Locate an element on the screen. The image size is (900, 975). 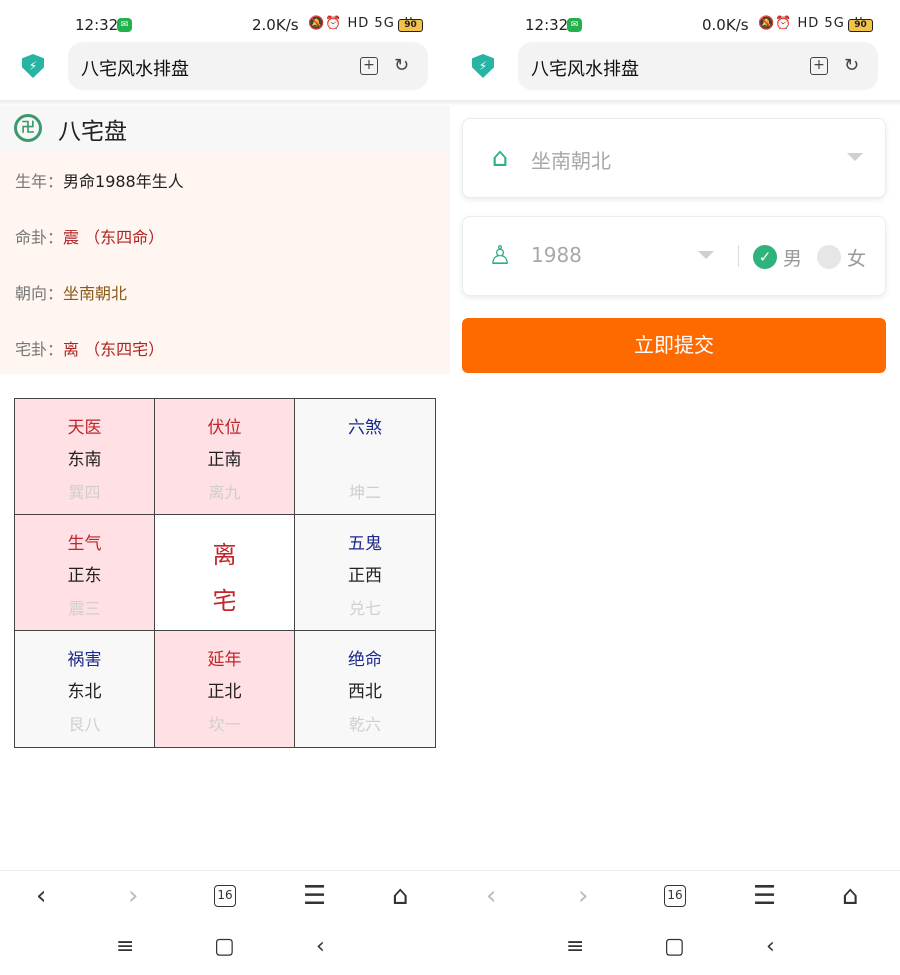
grid-cell-northeast: 祸害 东北 艮八 is located at coordinates (85, 689).